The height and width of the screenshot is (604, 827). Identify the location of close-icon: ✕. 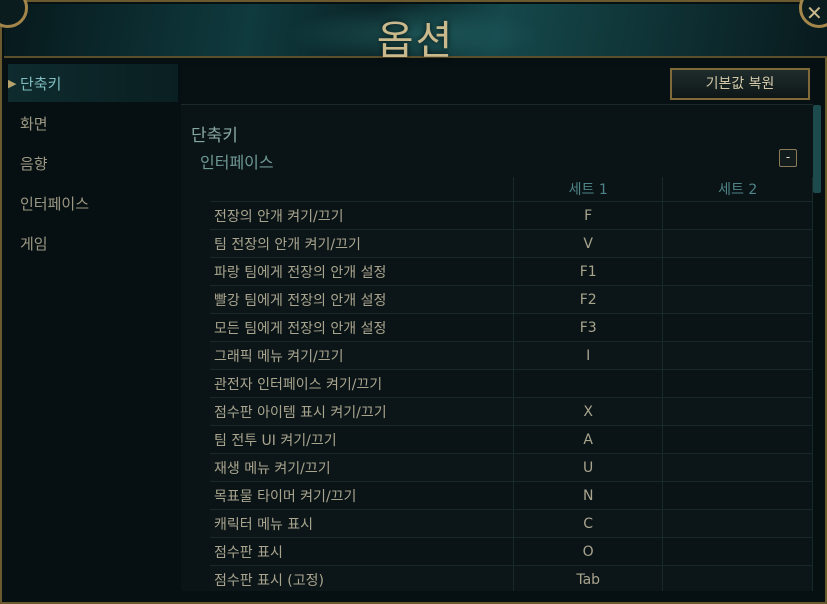
(814, 13).